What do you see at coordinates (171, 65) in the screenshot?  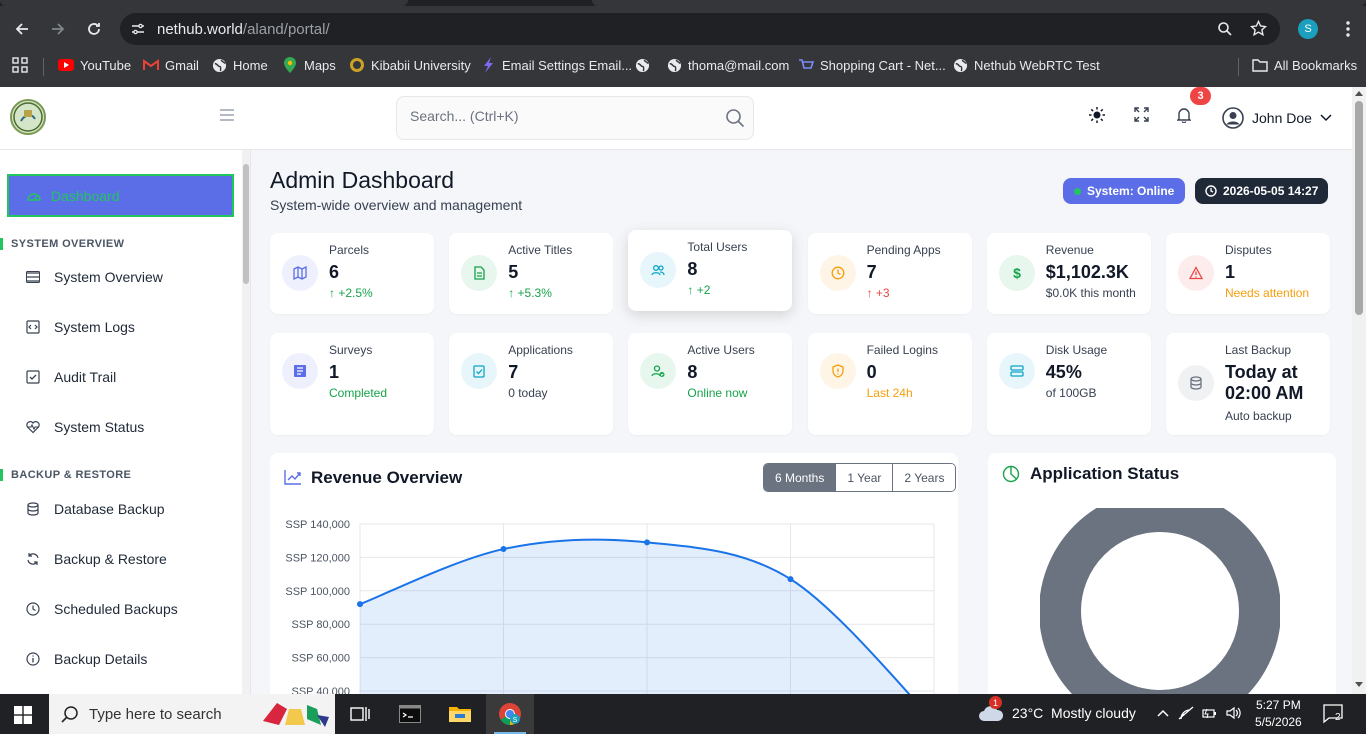 I see `bookmark-gmail: Gmail` at bounding box center [171, 65].